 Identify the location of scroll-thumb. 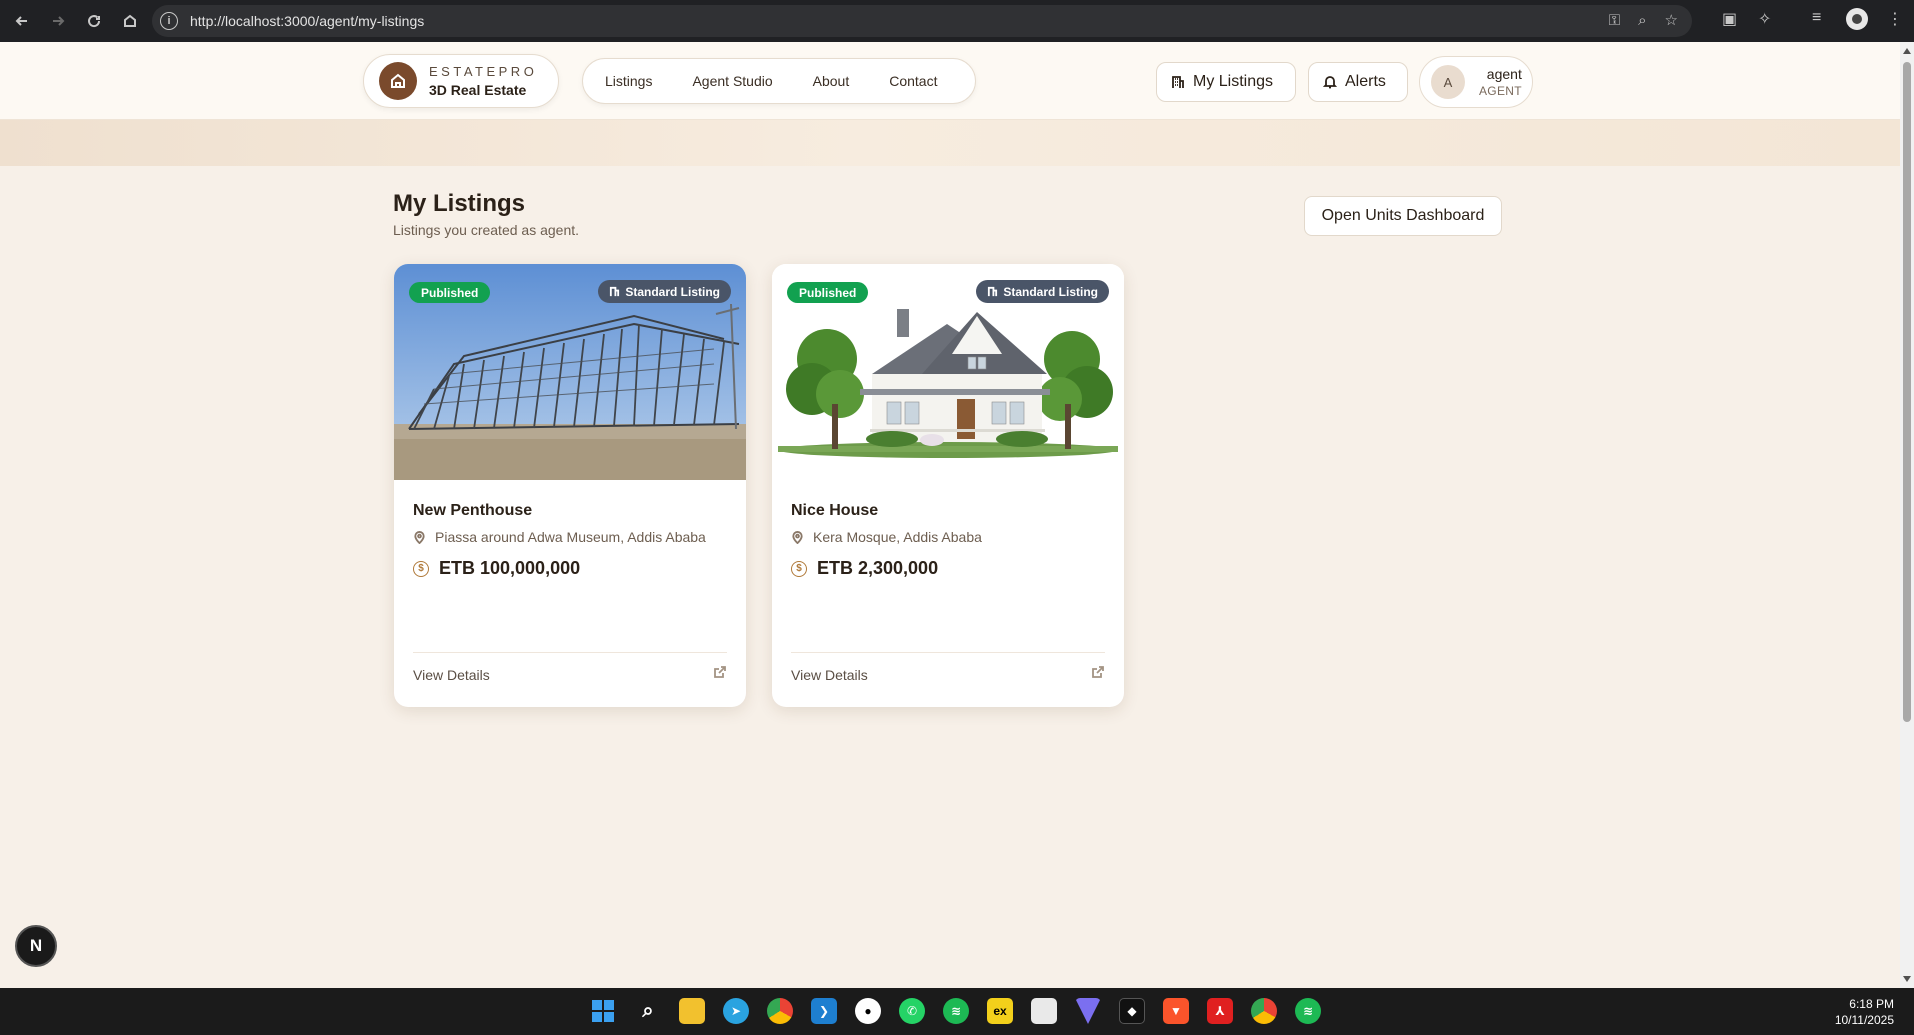
(1907, 392).